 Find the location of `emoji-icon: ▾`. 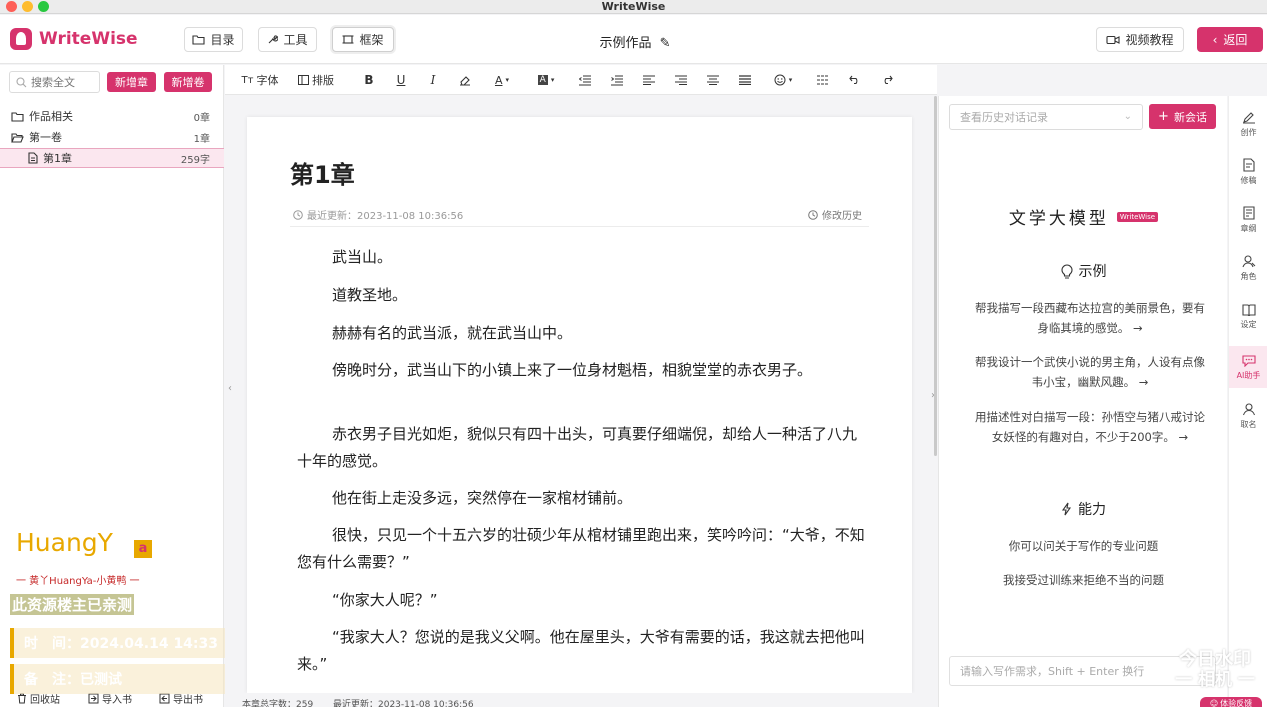

emoji-icon: ▾ is located at coordinates (783, 80).